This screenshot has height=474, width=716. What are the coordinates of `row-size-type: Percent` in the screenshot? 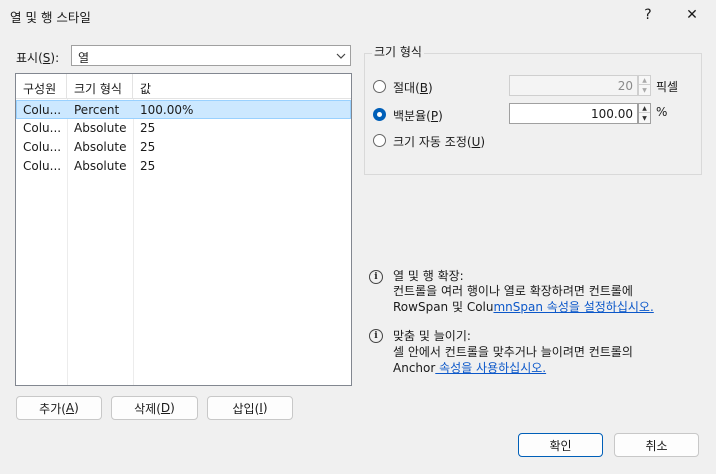 It's located at (97, 110).